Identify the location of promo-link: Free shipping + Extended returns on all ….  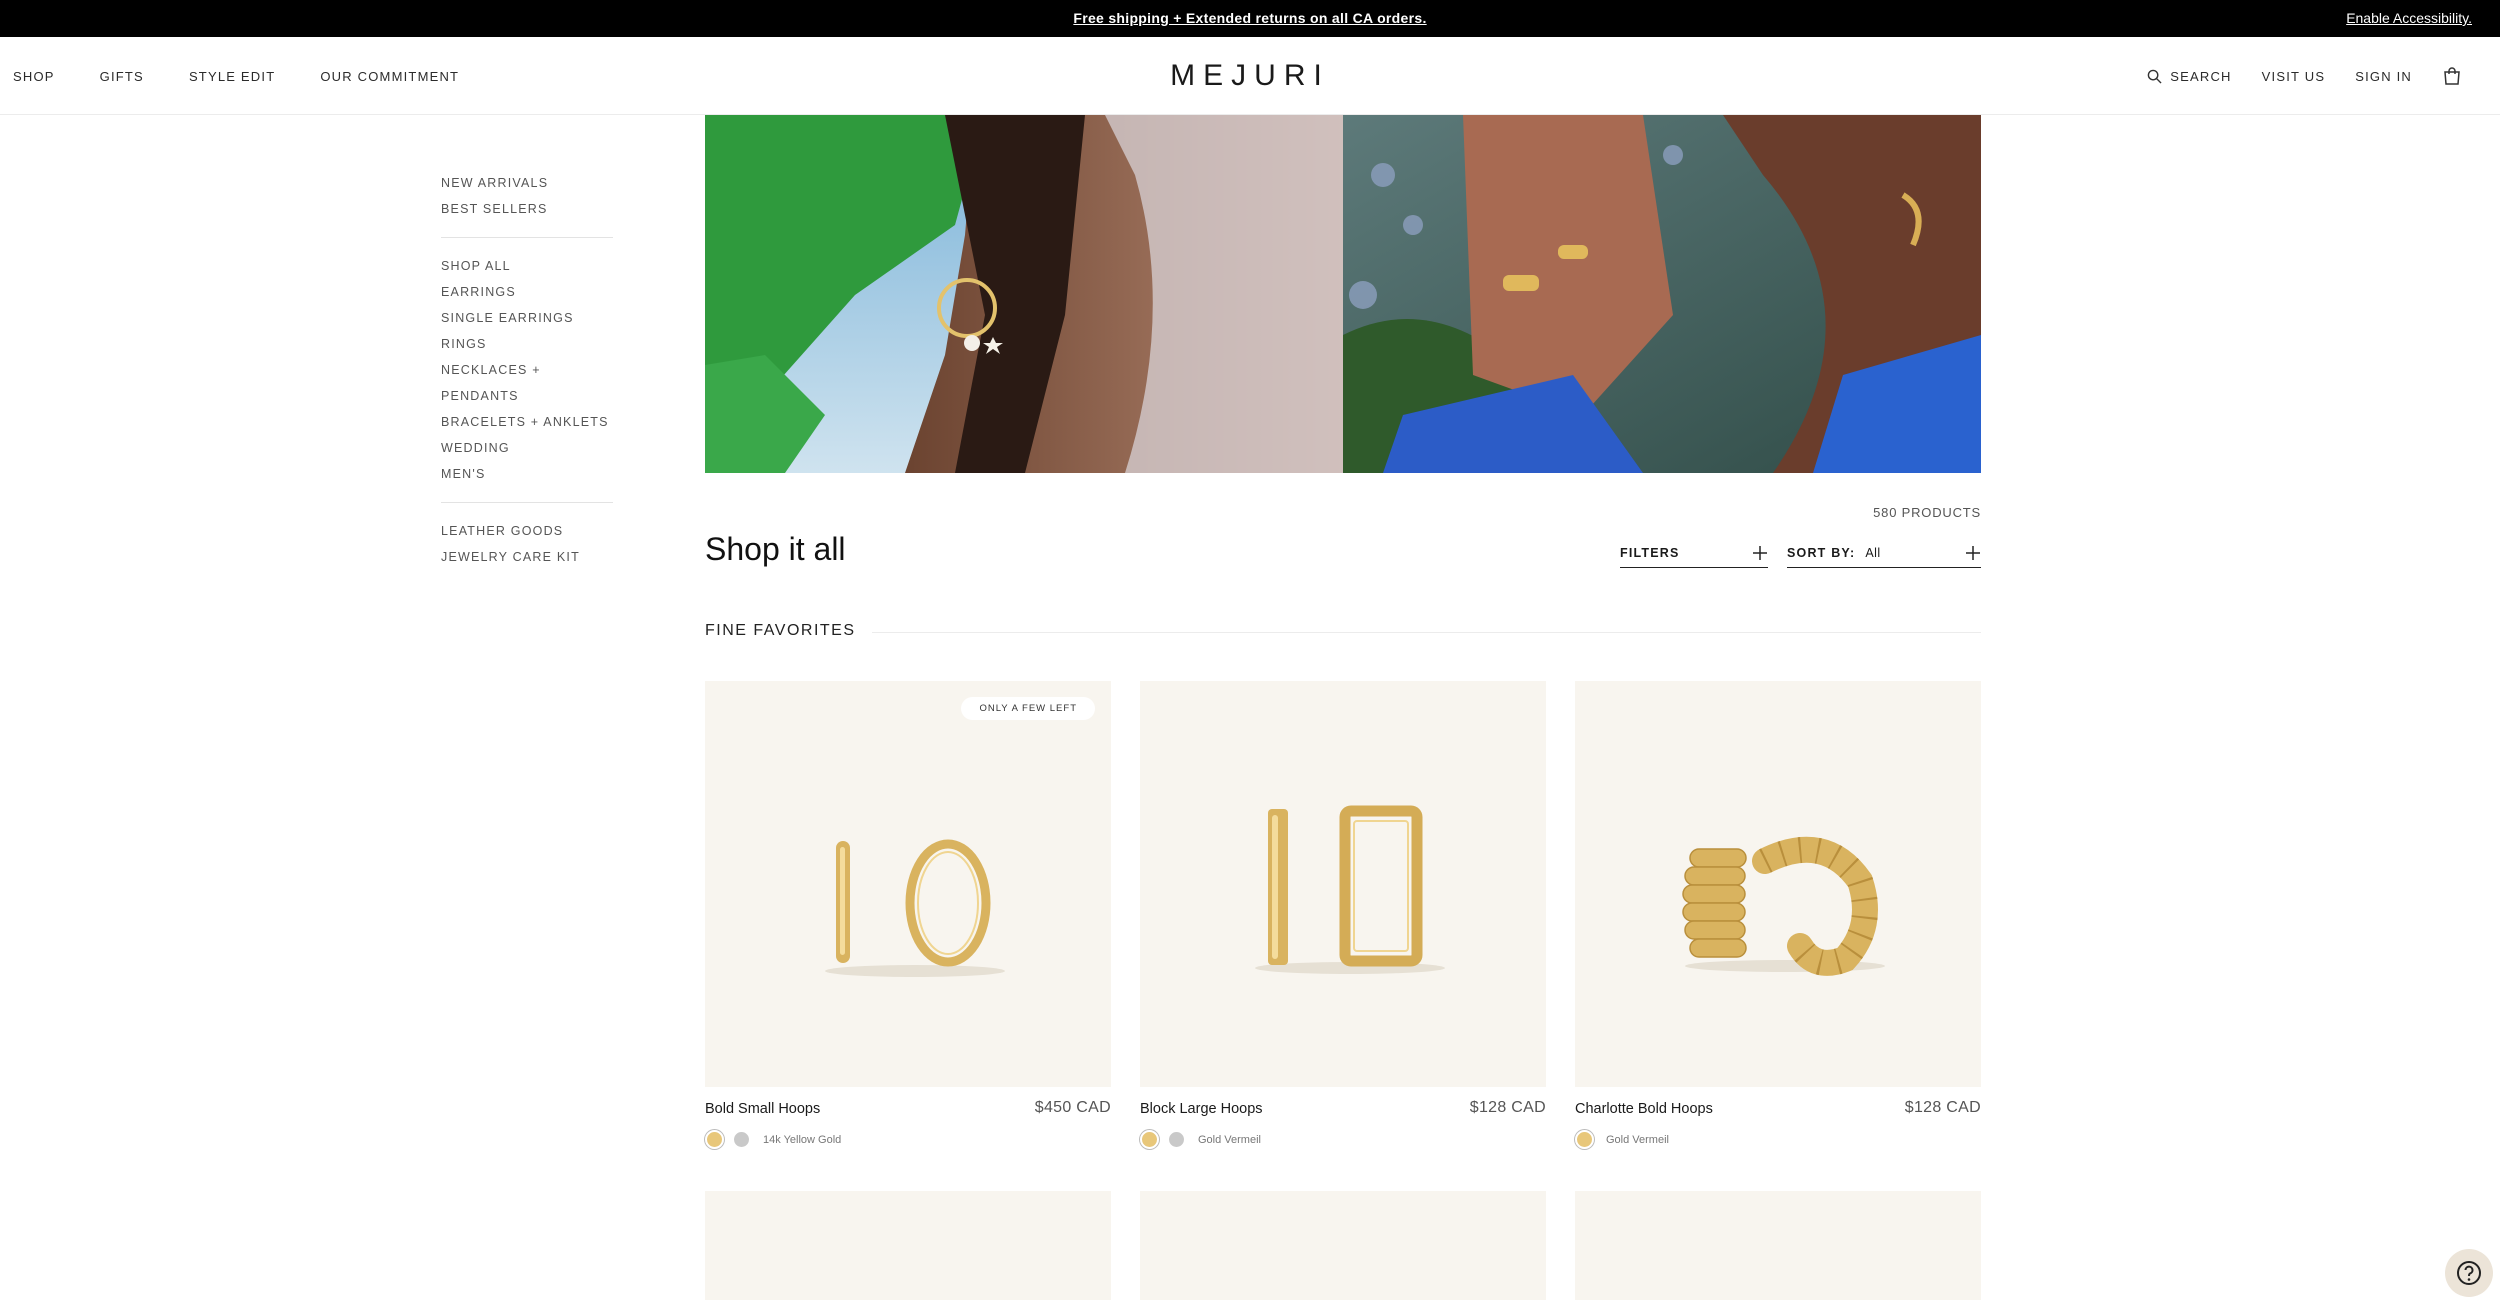
(1250, 18).